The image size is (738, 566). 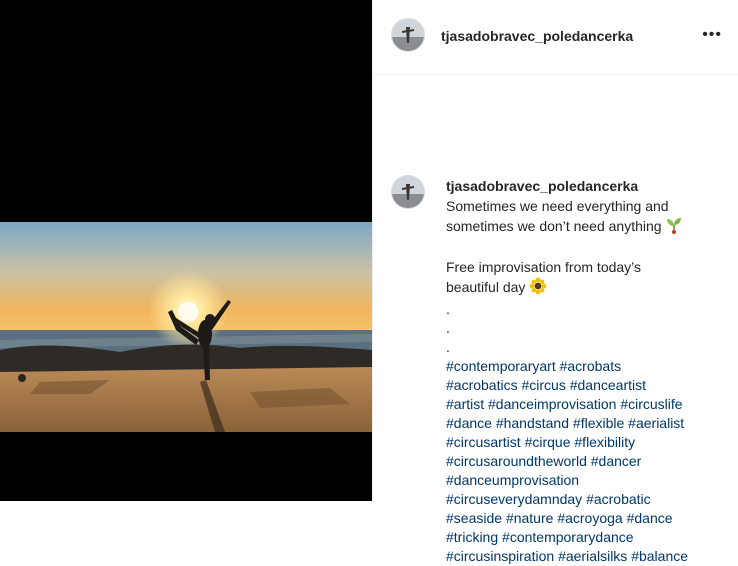 I want to click on caption-line-text: sometimes we don’t need anything, so click(x=554, y=226).